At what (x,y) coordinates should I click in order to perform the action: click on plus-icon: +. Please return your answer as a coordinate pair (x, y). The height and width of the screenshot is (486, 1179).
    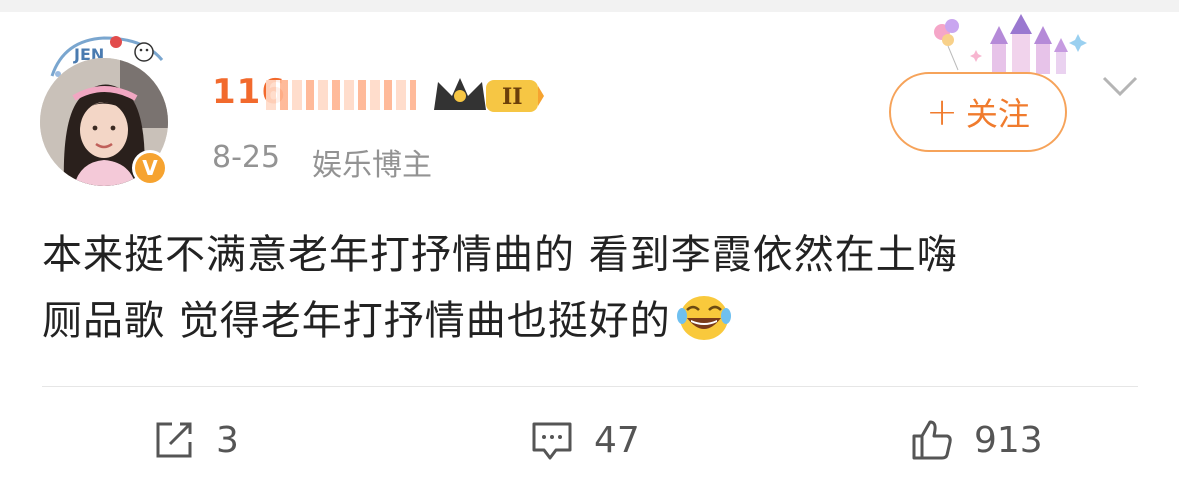
    Looking at the image, I should click on (942, 112).